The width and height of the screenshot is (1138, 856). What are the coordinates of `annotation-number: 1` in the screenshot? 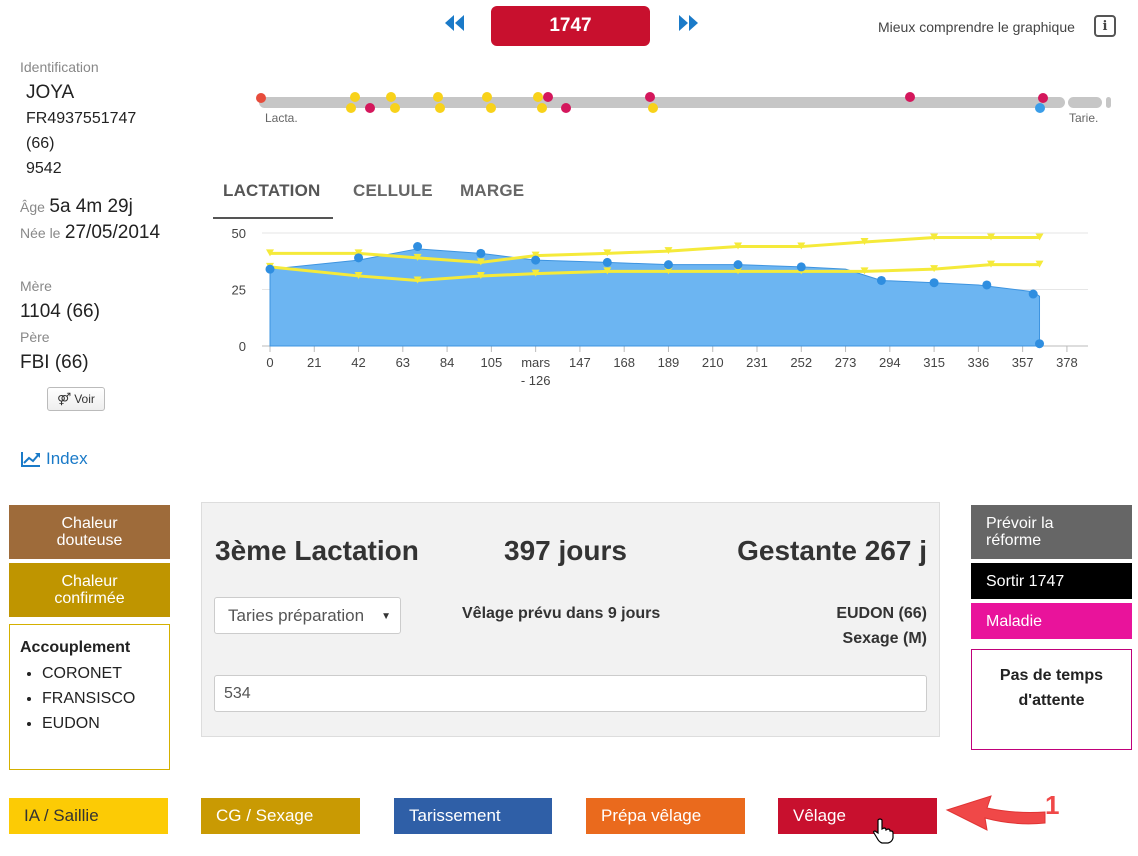 It's located at (1052, 805).